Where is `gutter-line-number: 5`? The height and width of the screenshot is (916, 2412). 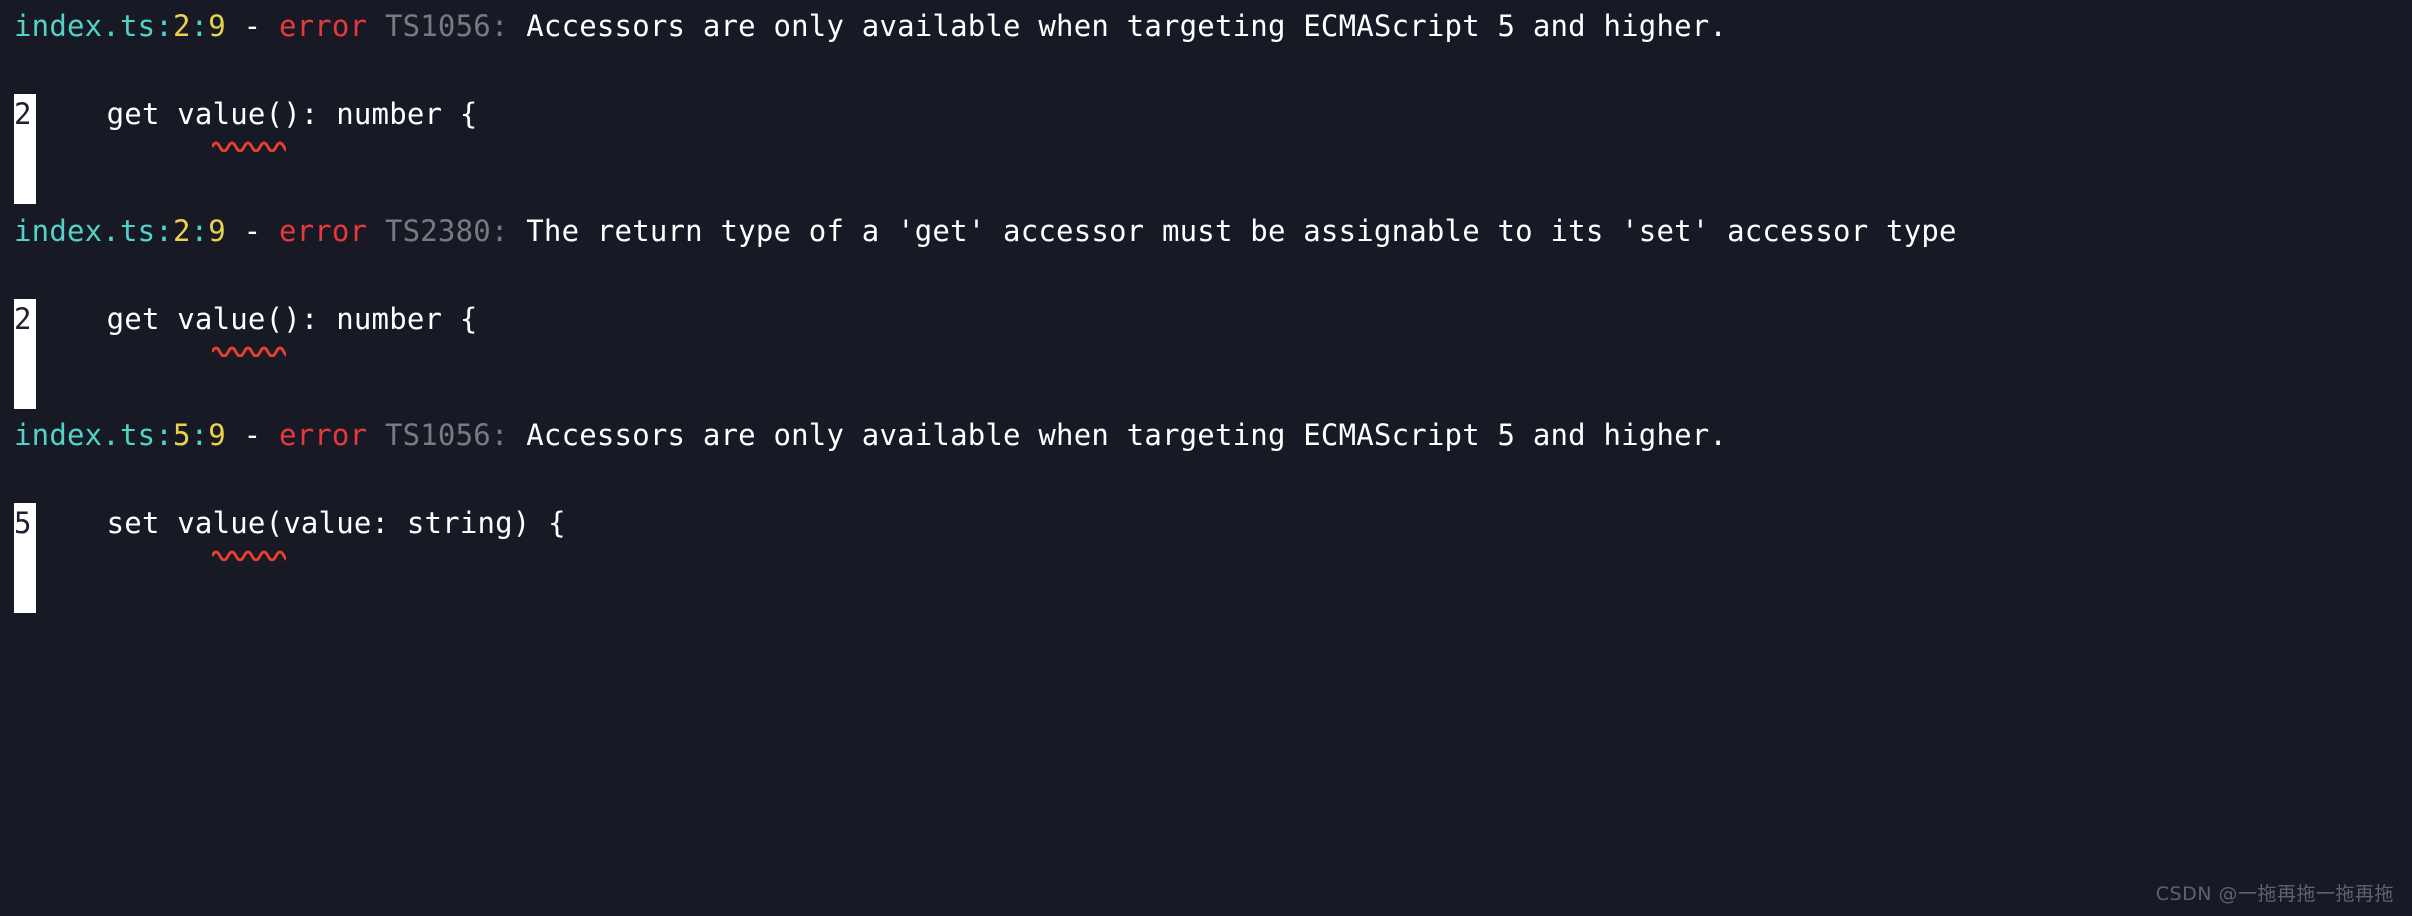
gutter-line-number: 5 is located at coordinates (23, 523).